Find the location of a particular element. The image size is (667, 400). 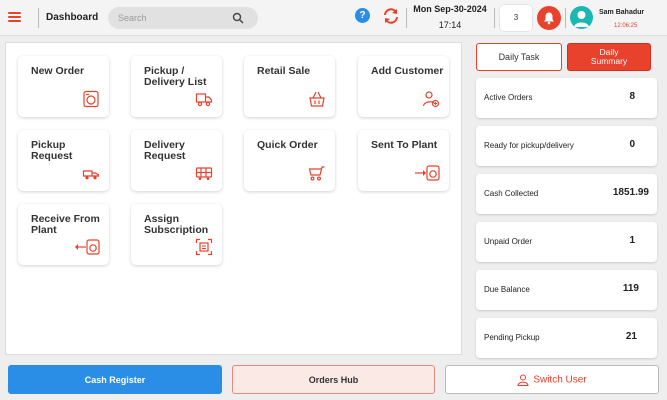

stat-unpaid-order: Unpaid Order 1 is located at coordinates (566, 242).